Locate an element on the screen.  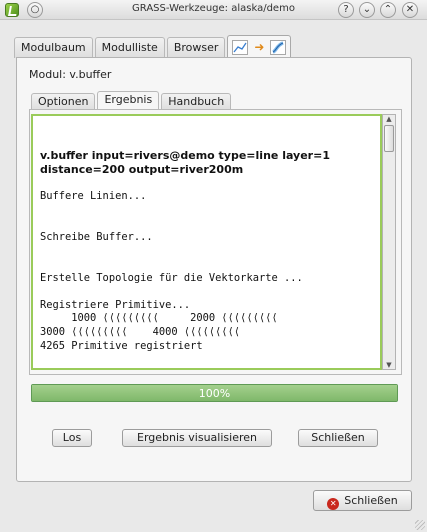
output-scrollbar: ▲ ▼ is located at coordinates (389, 242).